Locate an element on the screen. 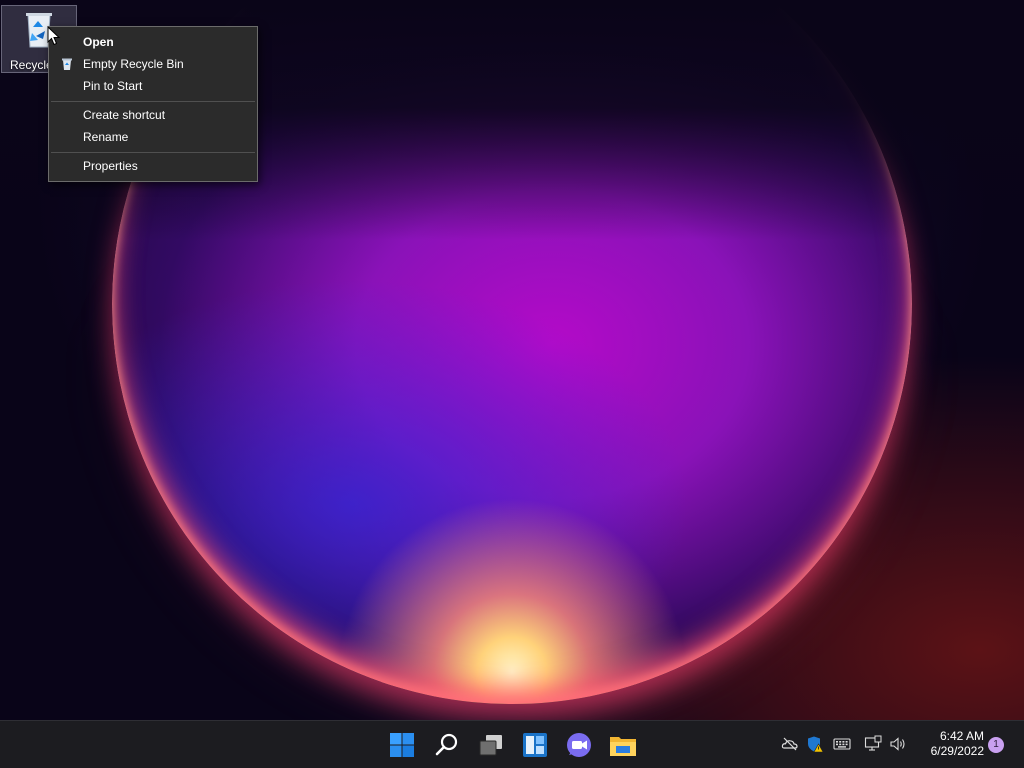 The width and height of the screenshot is (1024, 768). menu-item-label: Open is located at coordinates (98, 42).